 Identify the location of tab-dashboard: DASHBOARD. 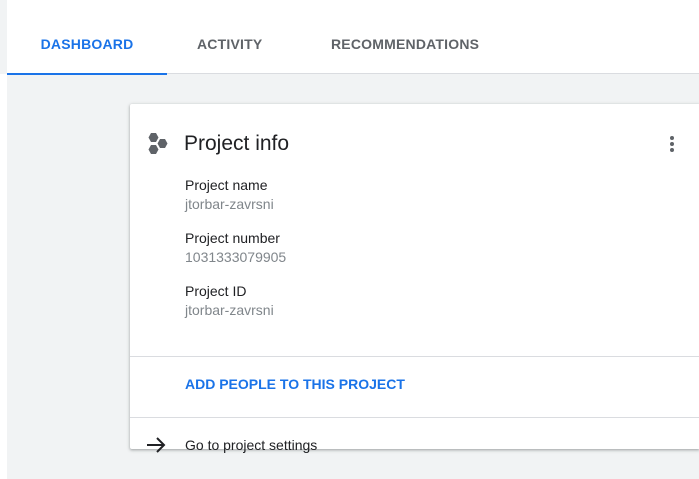
(87, 37).